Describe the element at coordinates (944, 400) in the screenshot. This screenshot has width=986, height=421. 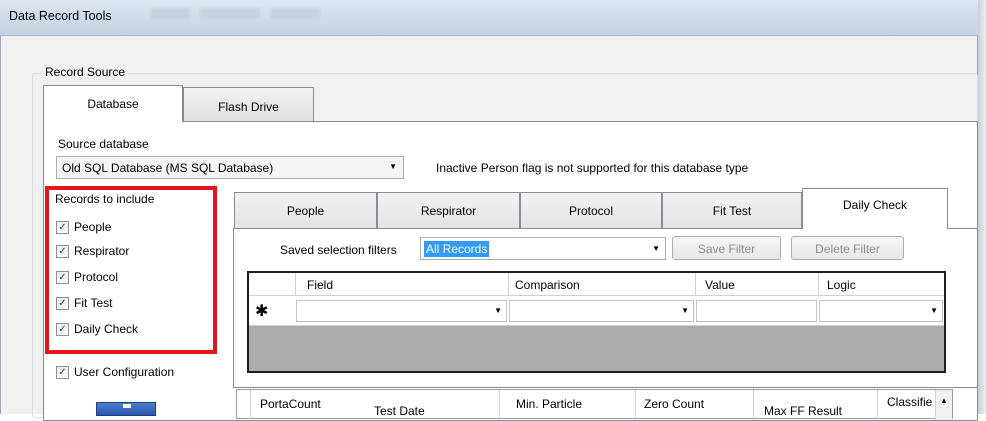
I see `chevron-up-icon: ▲` at that location.